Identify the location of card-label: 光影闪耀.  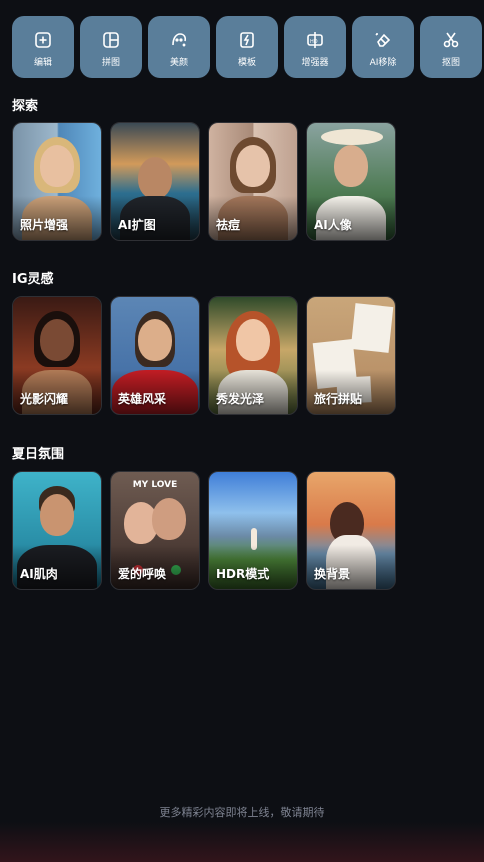
(44, 399).